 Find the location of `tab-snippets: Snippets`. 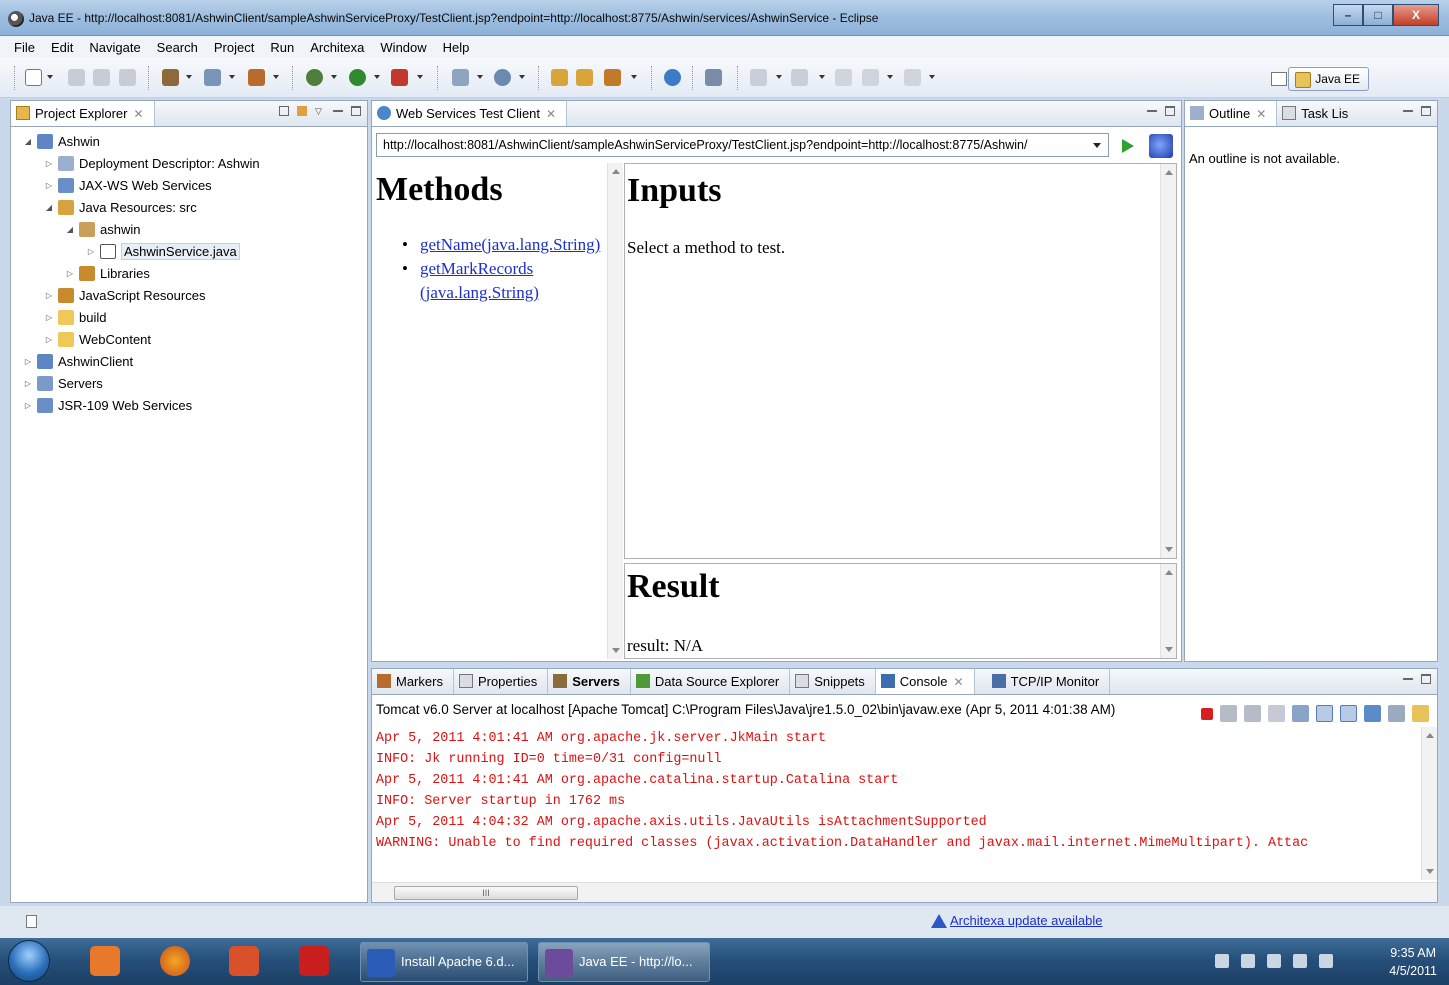

tab-snippets: Snippets is located at coordinates (833, 681).